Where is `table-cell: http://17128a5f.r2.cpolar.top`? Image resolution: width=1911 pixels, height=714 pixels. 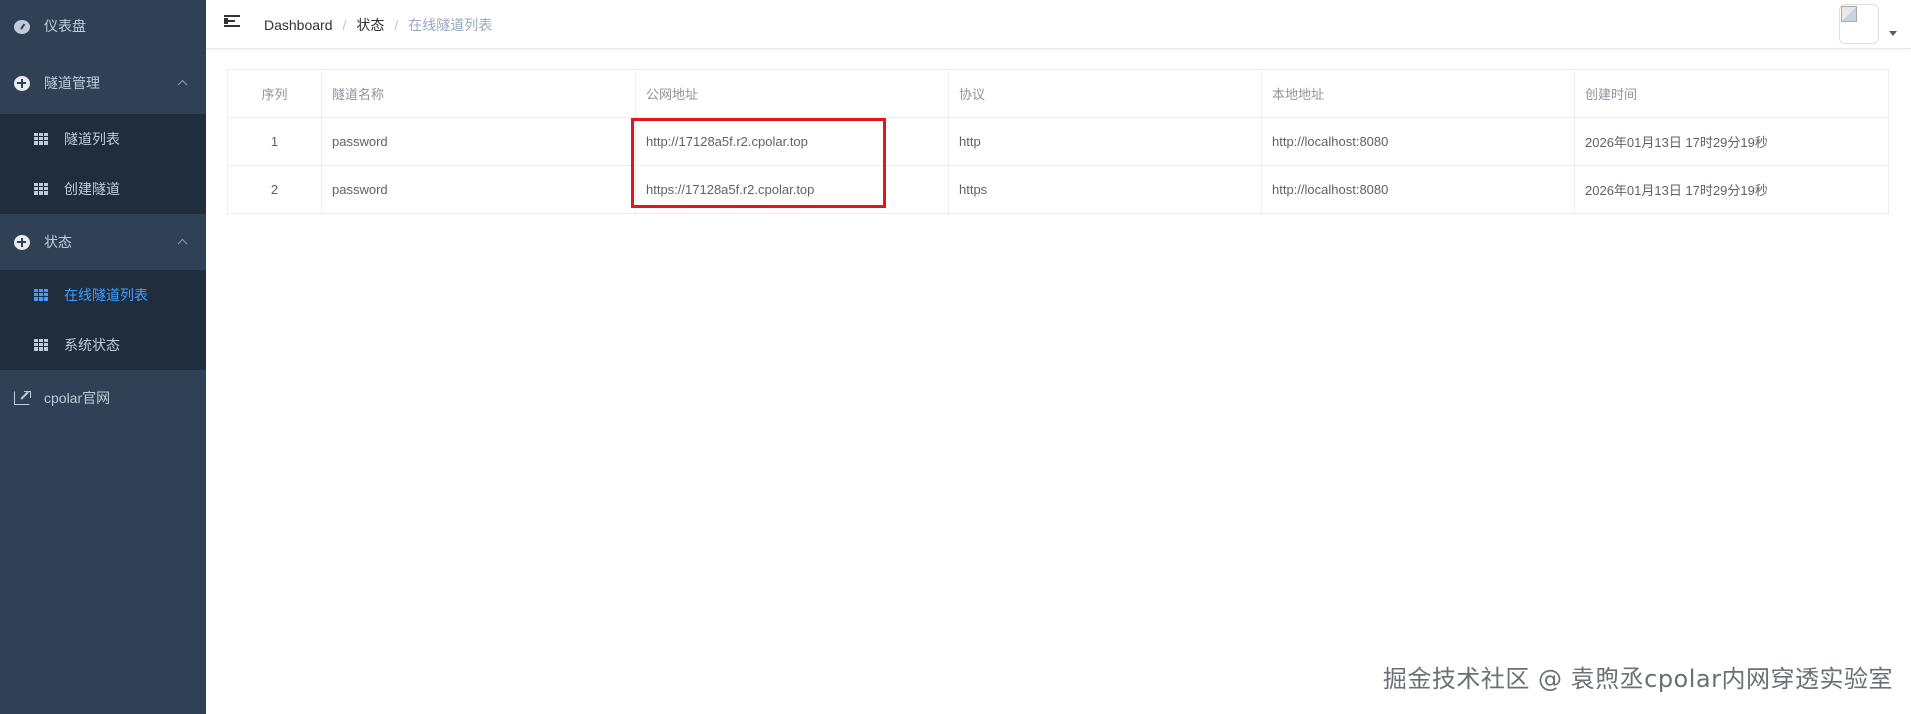
table-cell: http://17128a5f.r2.cpolar.top is located at coordinates (792, 141).